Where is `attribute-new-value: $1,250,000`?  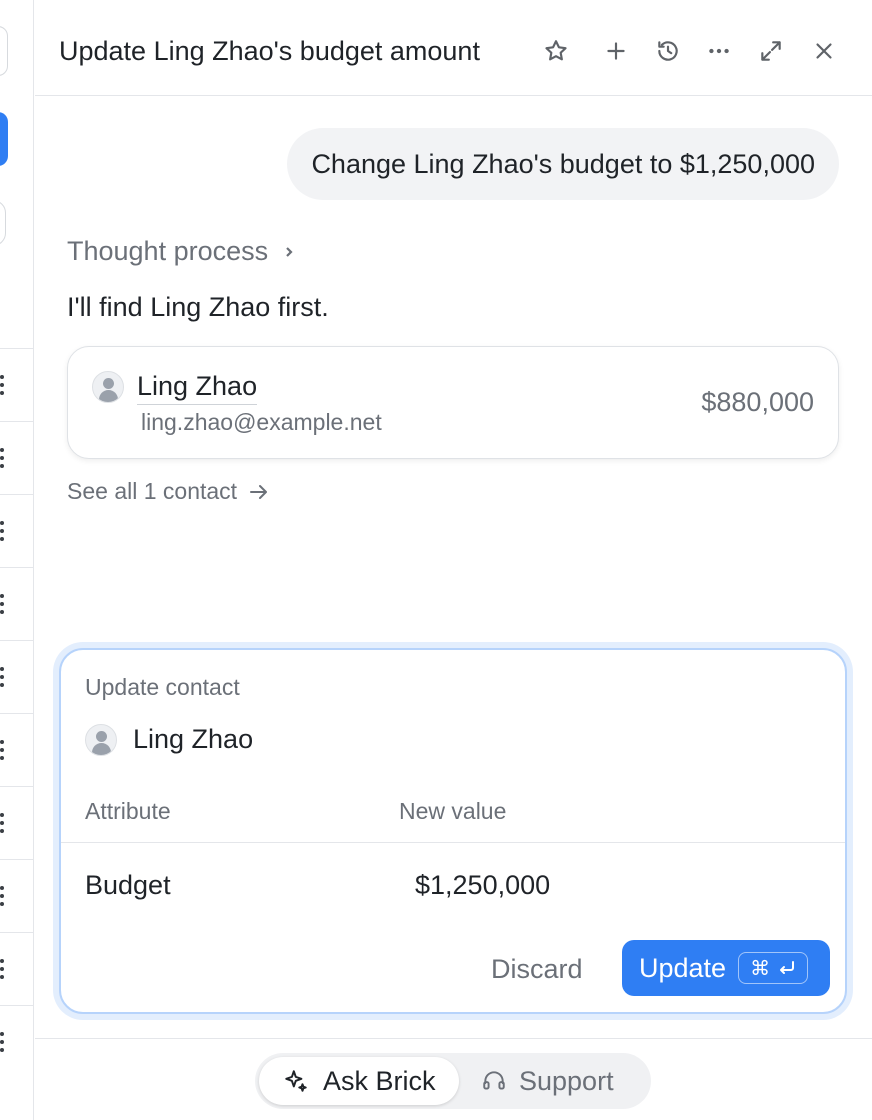 attribute-new-value: $1,250,000 is located at coordinates (483, 885).